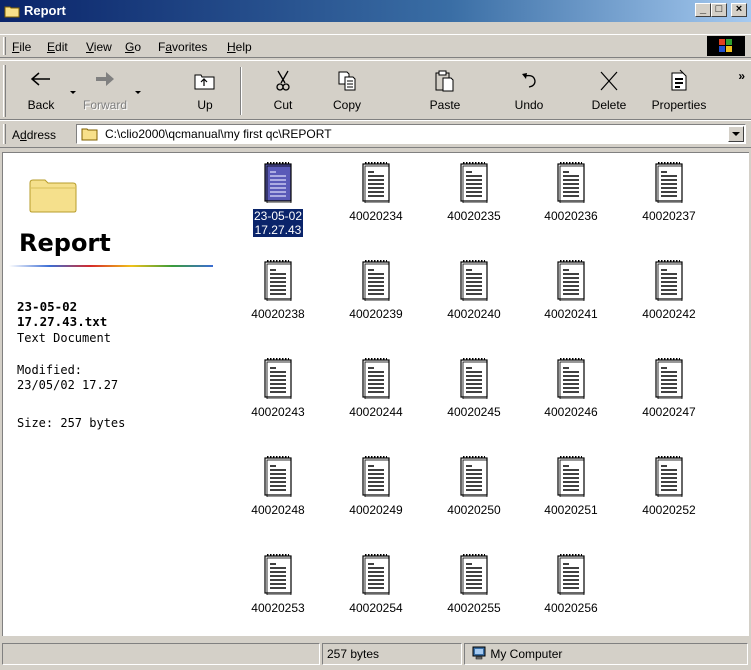 This screenshot has height=670, width=751. I want to click on file-name-label: 40020238, so click(278, 314).